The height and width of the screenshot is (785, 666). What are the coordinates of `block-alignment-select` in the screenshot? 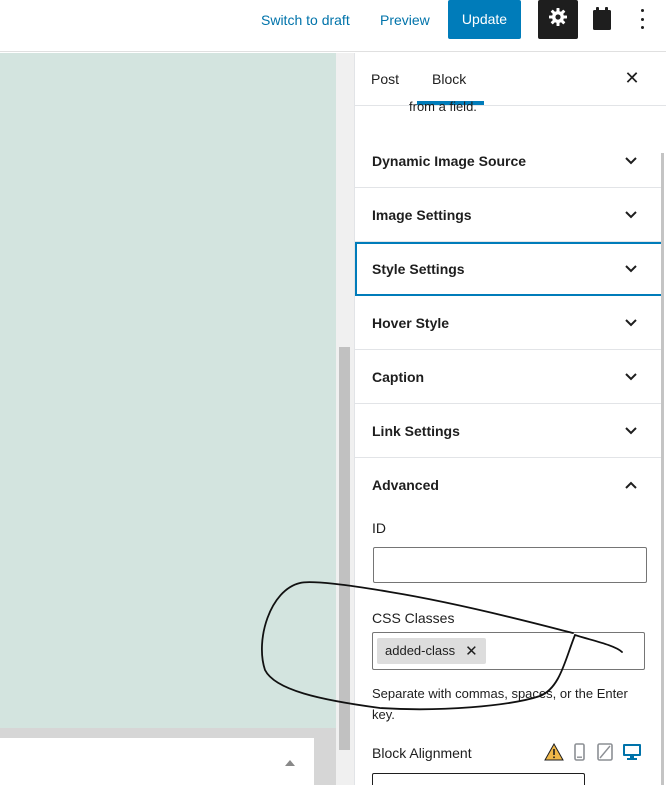 It's located at (478, 779).